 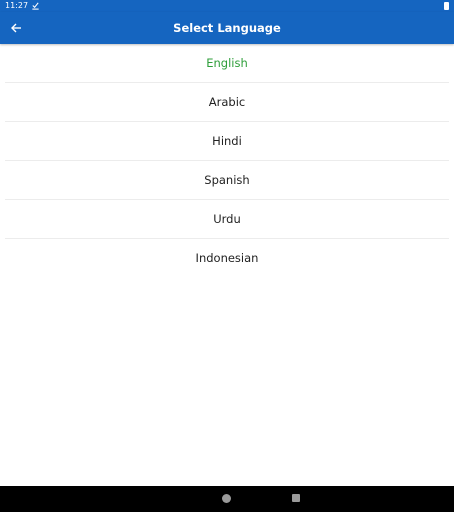 I want to click on download-done-icon, so click(x=35, y=6).